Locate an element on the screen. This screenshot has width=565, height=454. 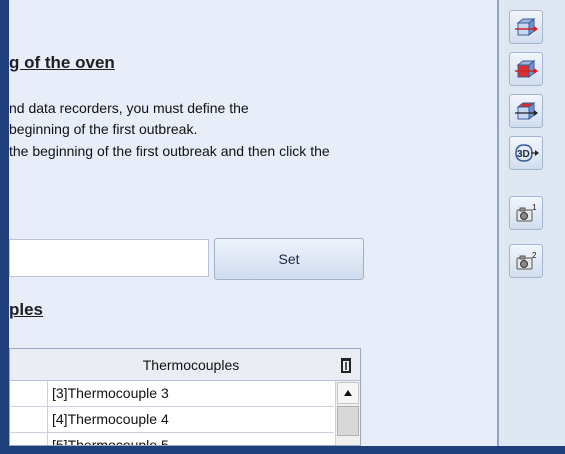
scrollbar-thumb is located at coordinates (348, 421).